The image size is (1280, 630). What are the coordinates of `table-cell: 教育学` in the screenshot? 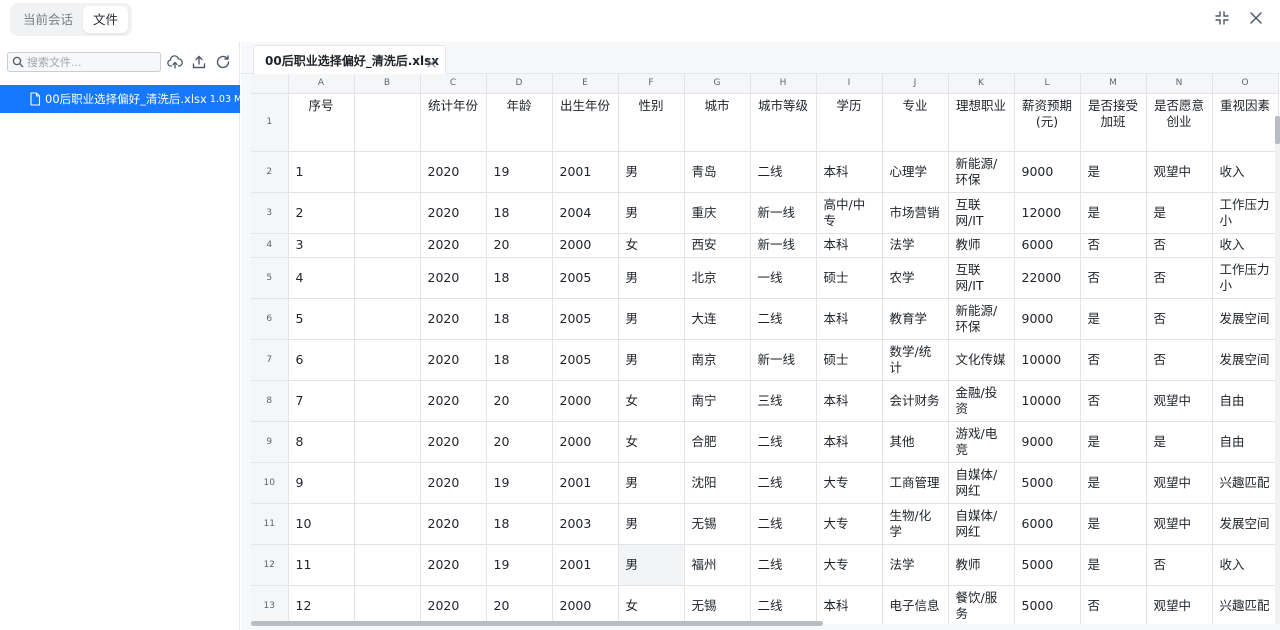 It's located at (915, 319).